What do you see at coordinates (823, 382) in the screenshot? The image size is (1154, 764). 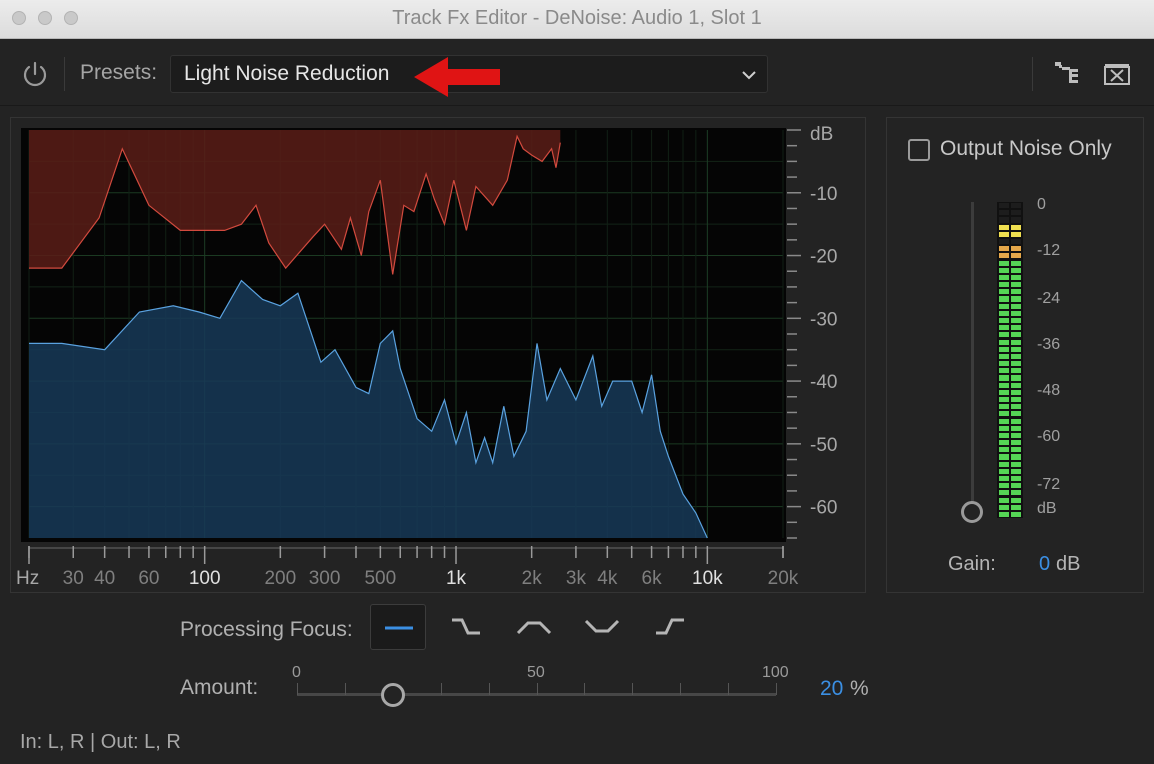 I see `db-tick-label: -40` at bounding box center [823, 382].